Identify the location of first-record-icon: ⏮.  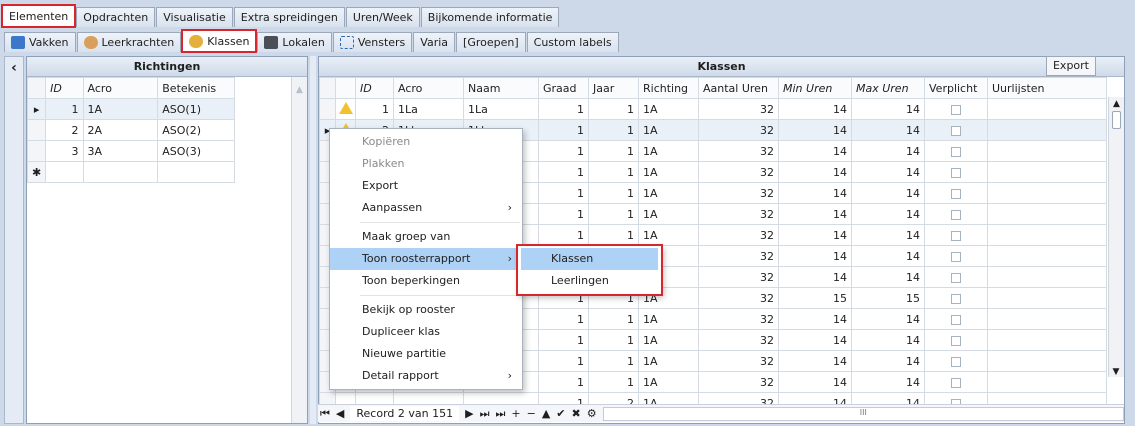
(325, 414).